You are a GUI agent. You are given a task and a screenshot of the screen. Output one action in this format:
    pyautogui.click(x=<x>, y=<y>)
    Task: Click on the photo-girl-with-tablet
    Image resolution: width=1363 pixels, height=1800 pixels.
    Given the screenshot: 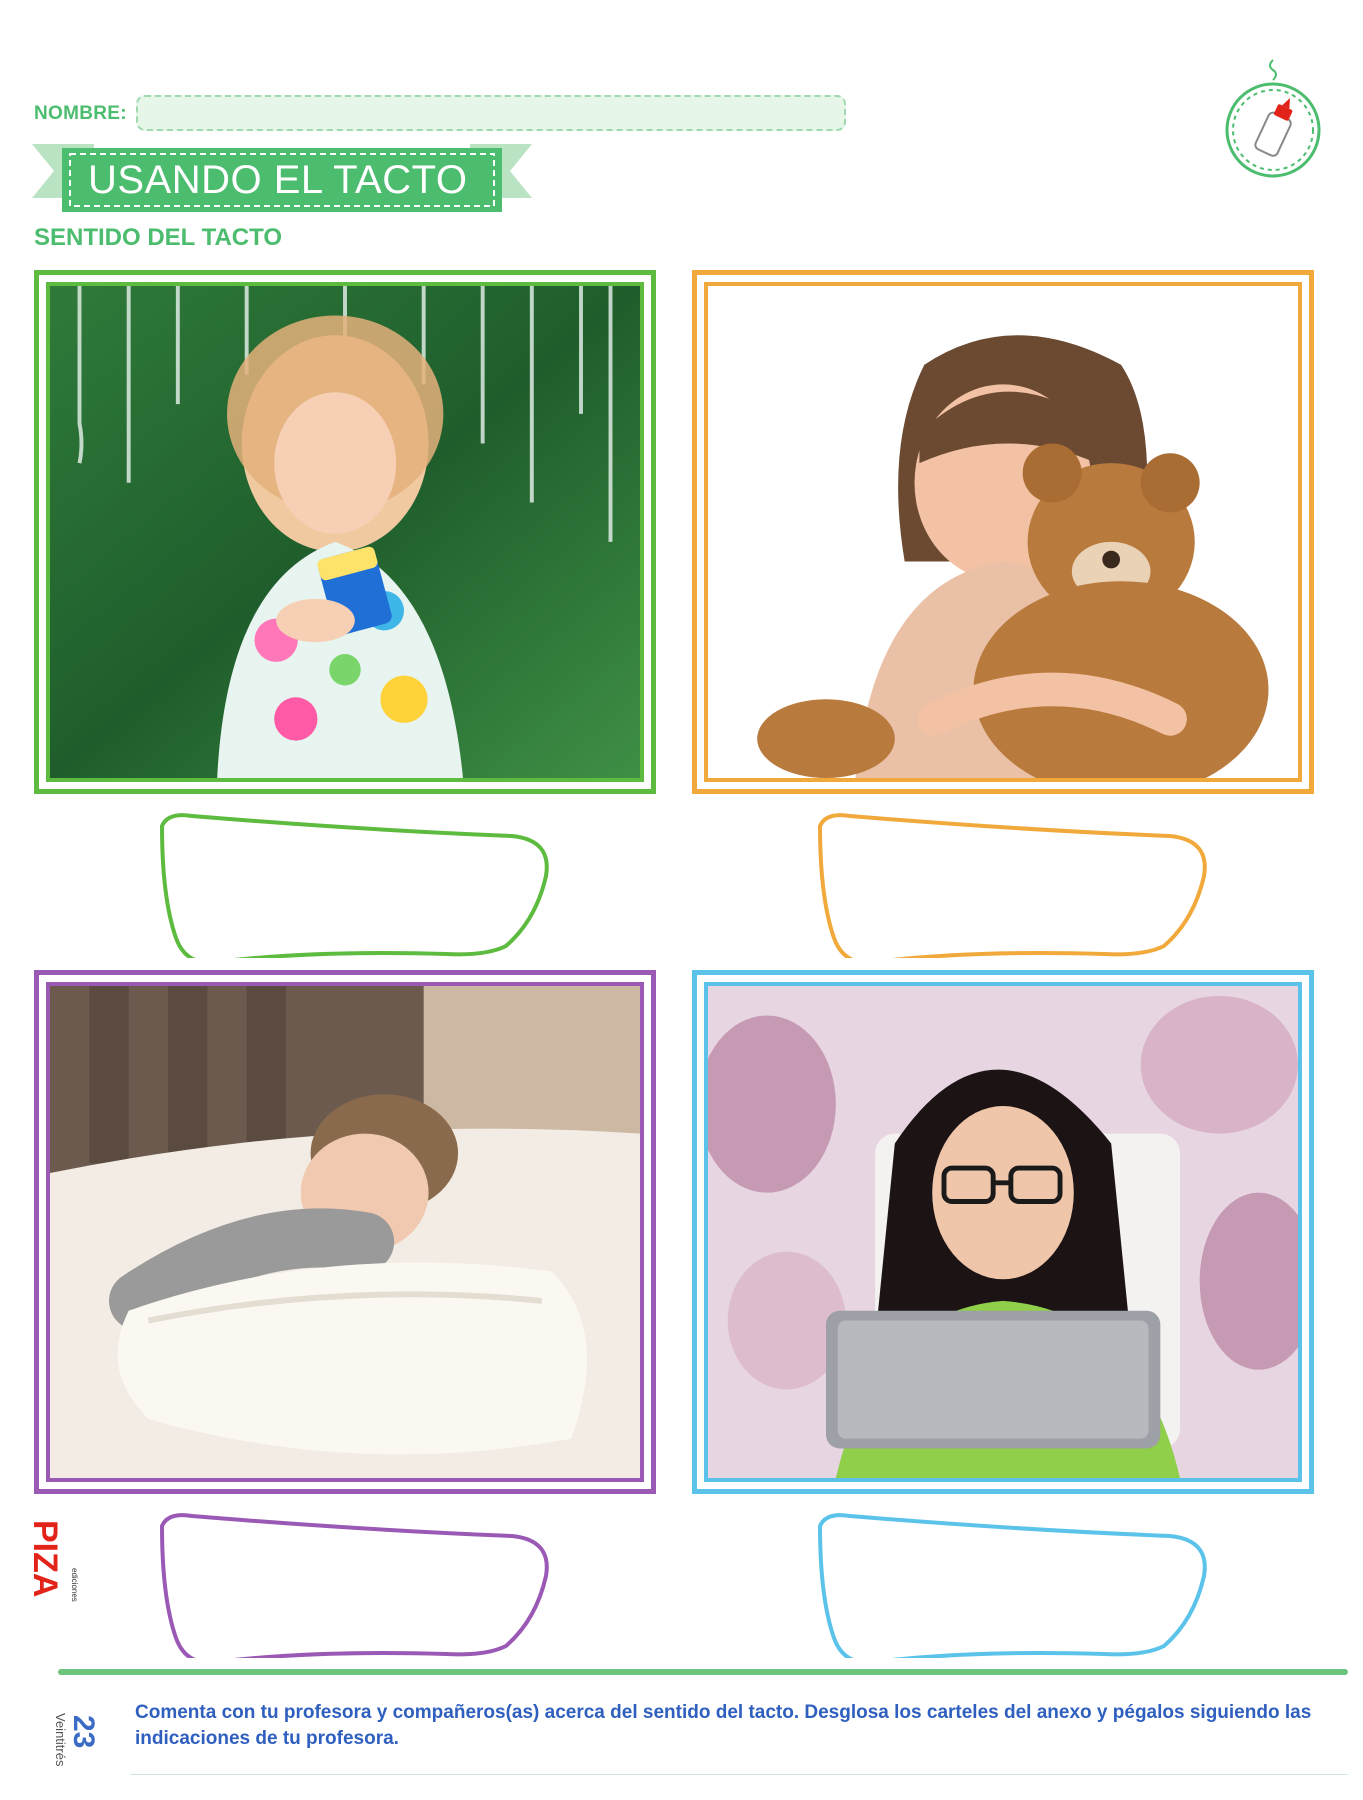 What is the action you would take?
    pyautogui.click(x=1003, y=1232)
    